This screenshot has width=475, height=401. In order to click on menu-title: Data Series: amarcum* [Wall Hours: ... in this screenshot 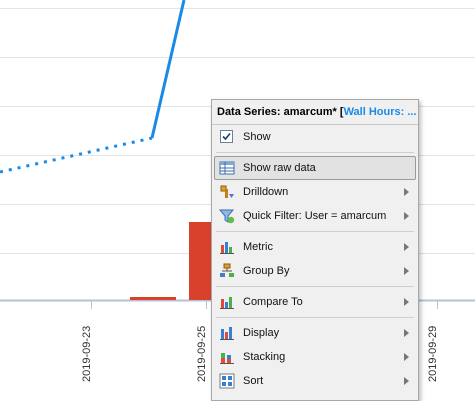, I will do `click(315, 112)`.